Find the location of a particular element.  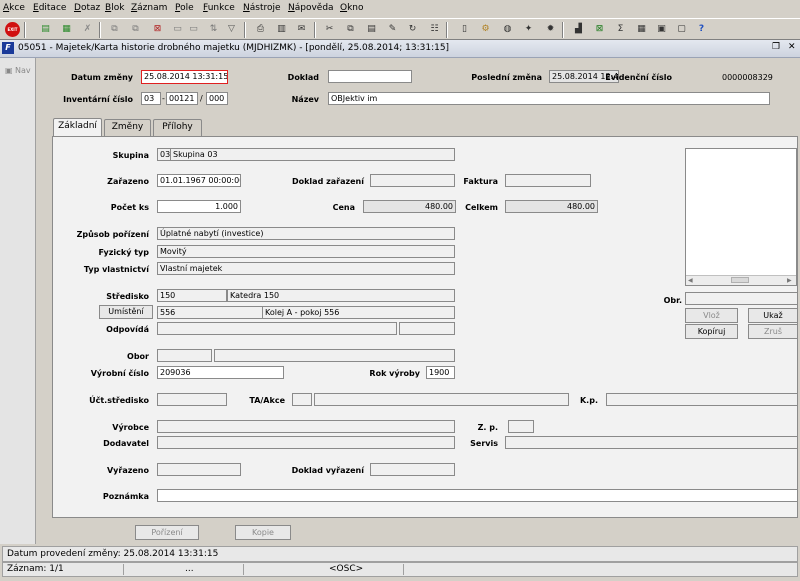

tab-zmeny: Změny is located at coordinates (127, 127).